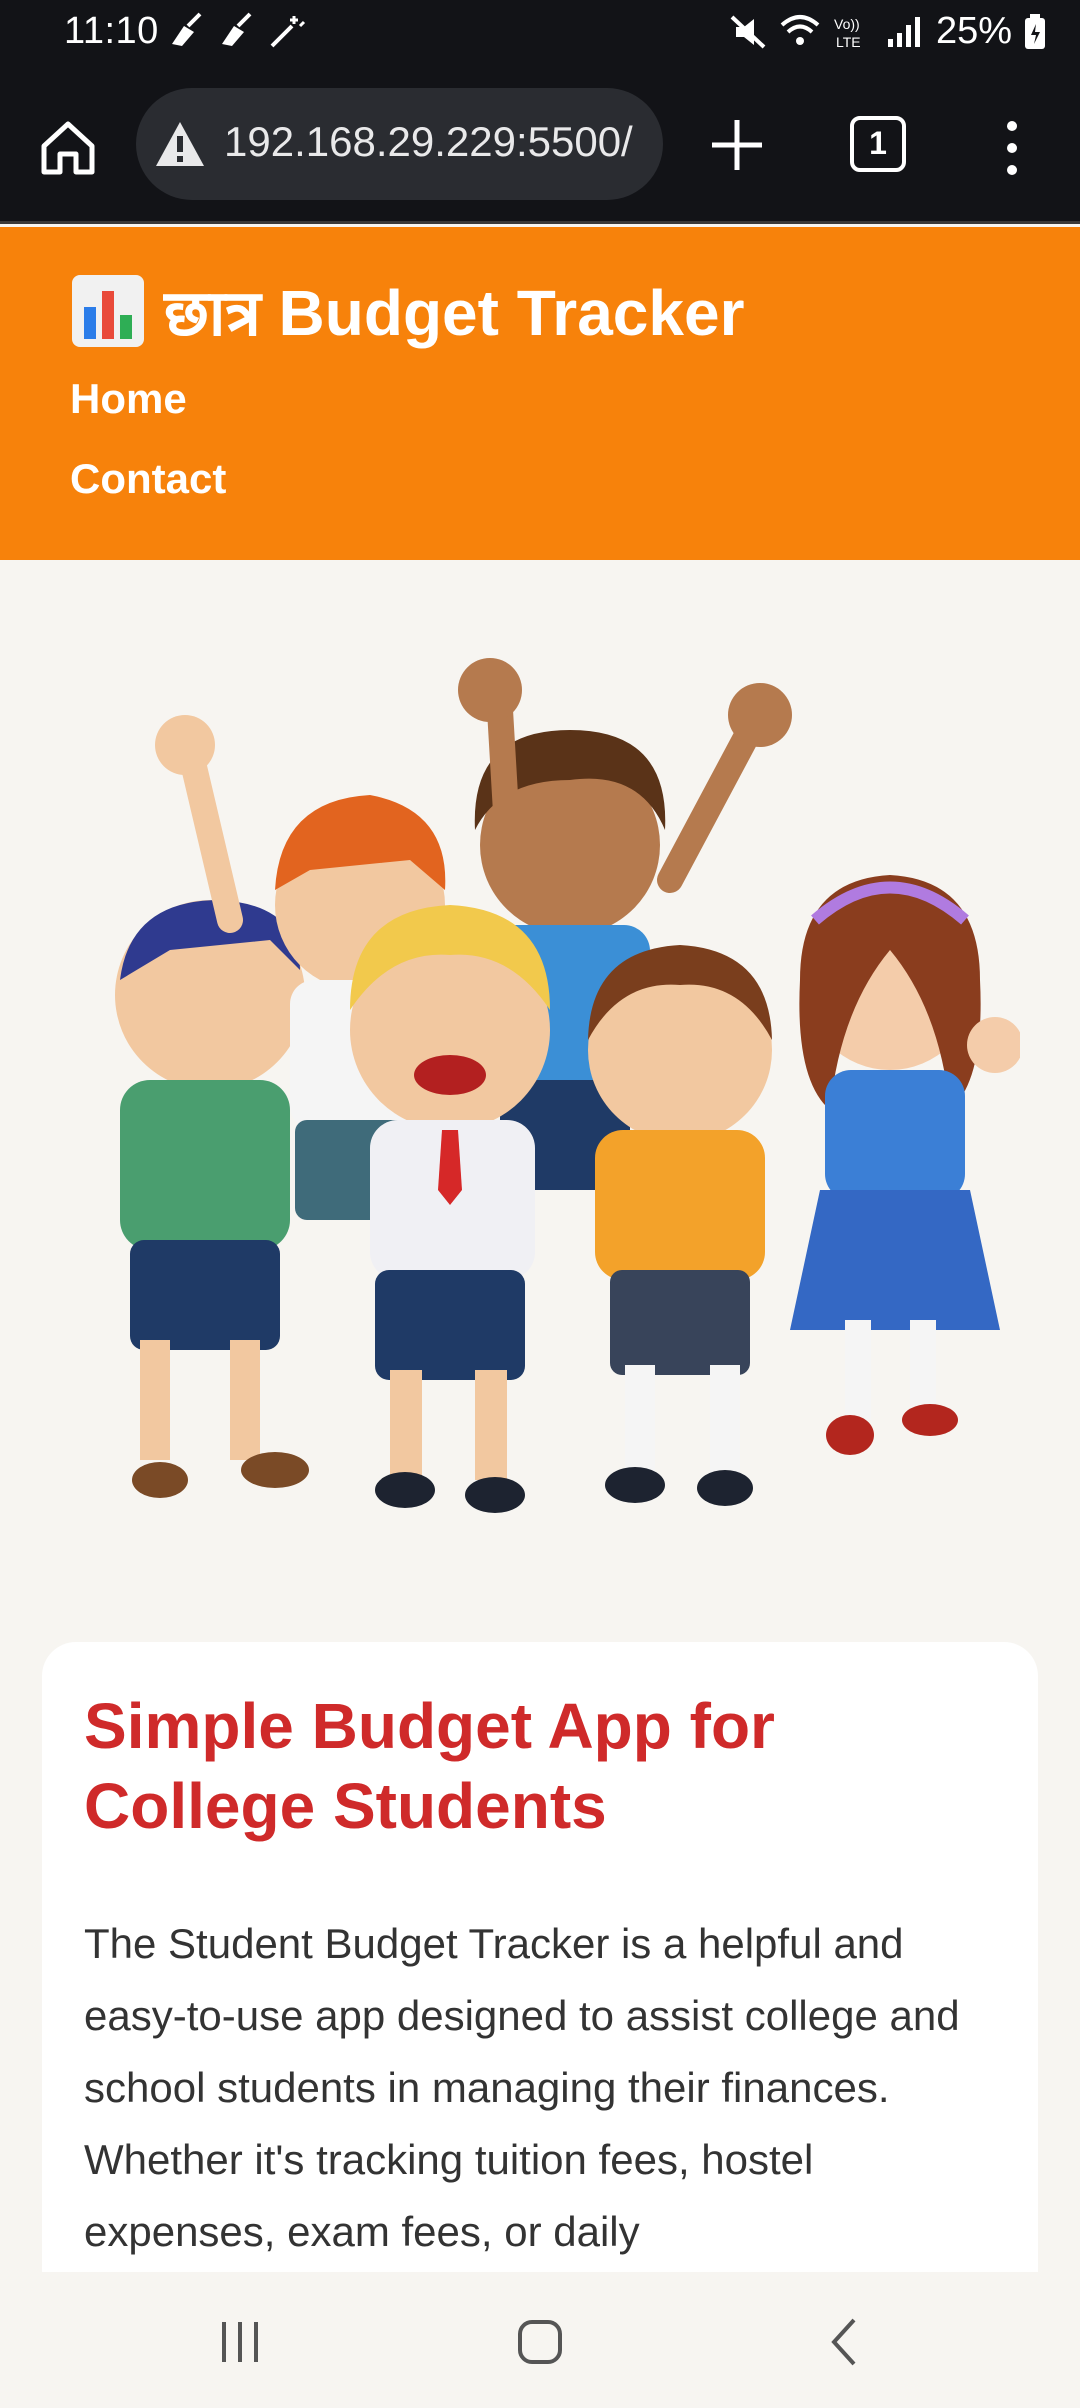 This screenshot has height=2408, width=1080. I want to click on magic-wand-icon, so click(288, 32).